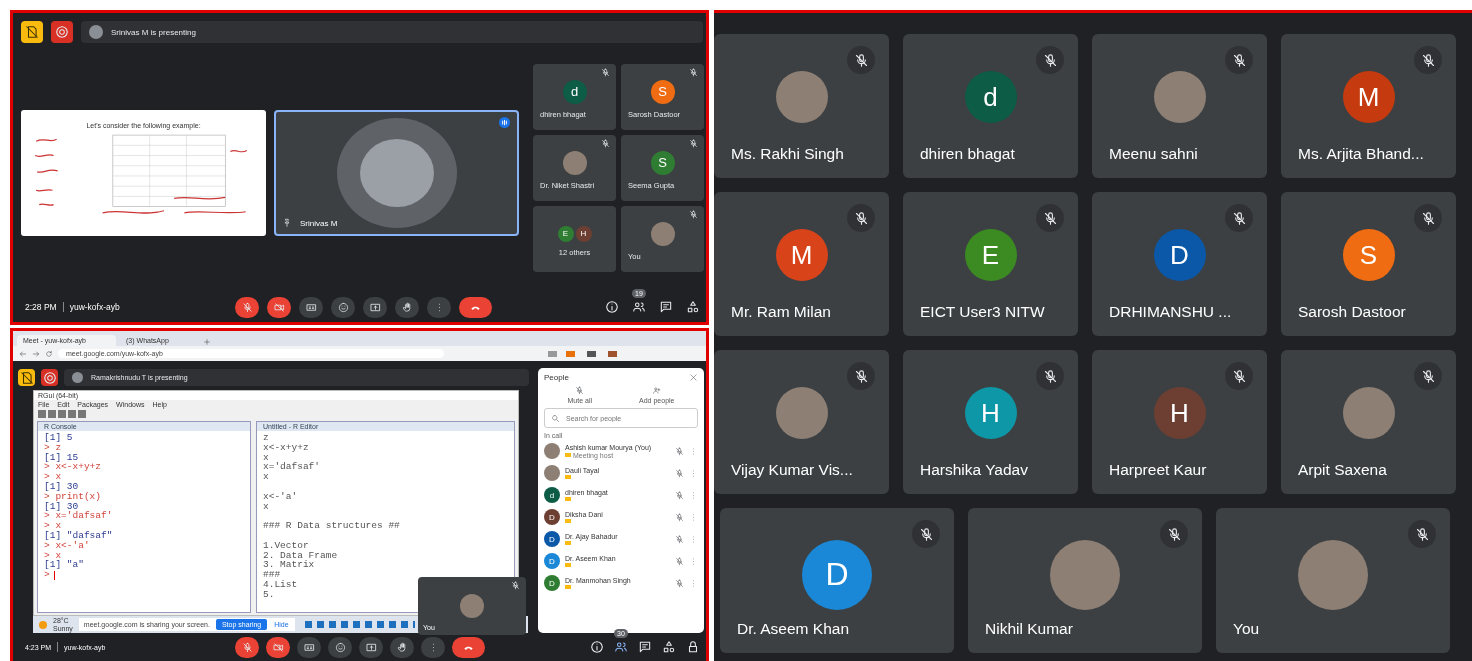 The image size is (1472, 661). Describe the element at coordinates (286, 545) in the screenshot. I see `code-line: 1.Vector` at that location.